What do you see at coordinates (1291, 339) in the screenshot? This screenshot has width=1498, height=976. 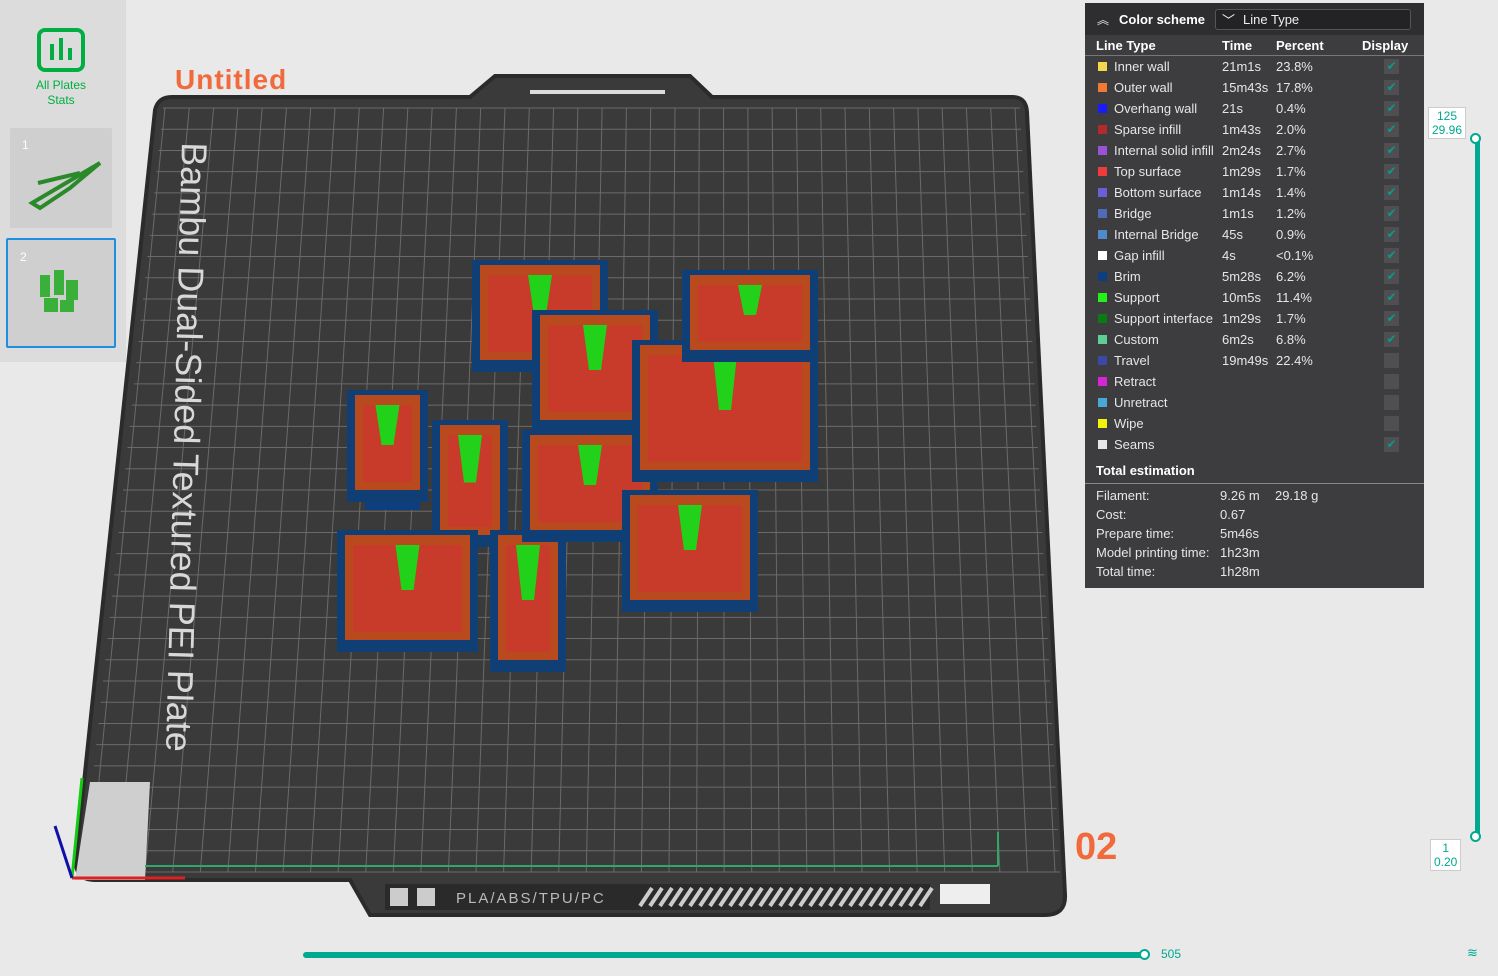 I see `line-type-percent: 6.8%` at bounding box center [1291, 339].